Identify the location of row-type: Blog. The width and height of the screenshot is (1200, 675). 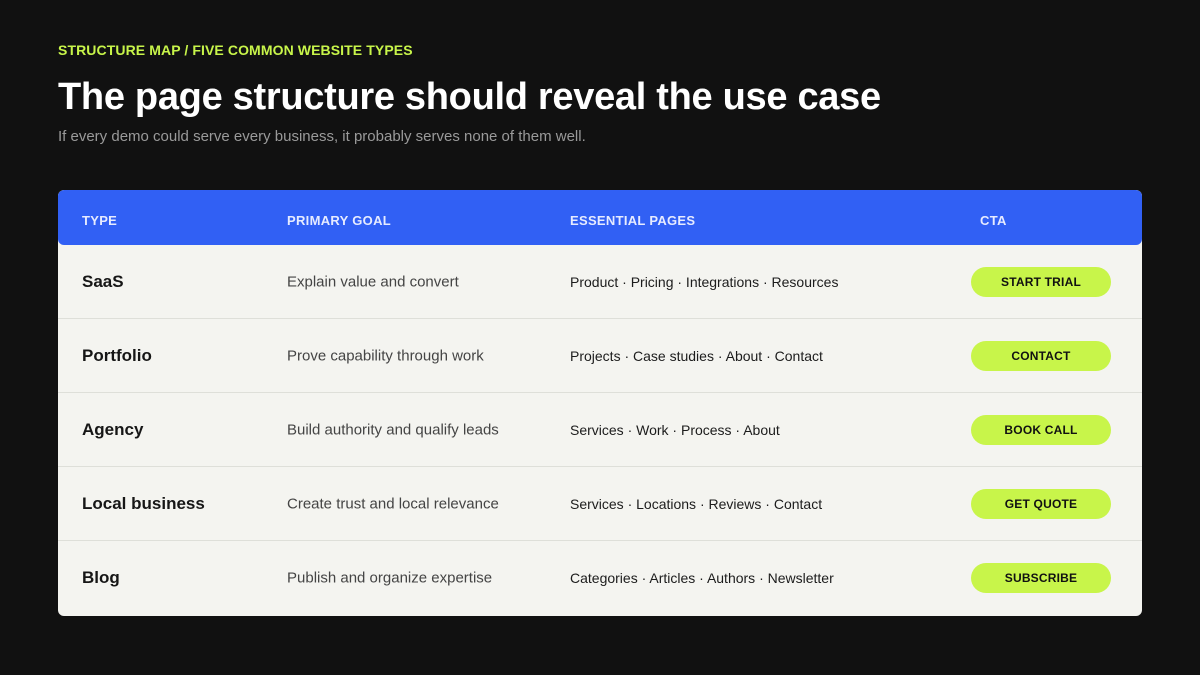
(101, 577).